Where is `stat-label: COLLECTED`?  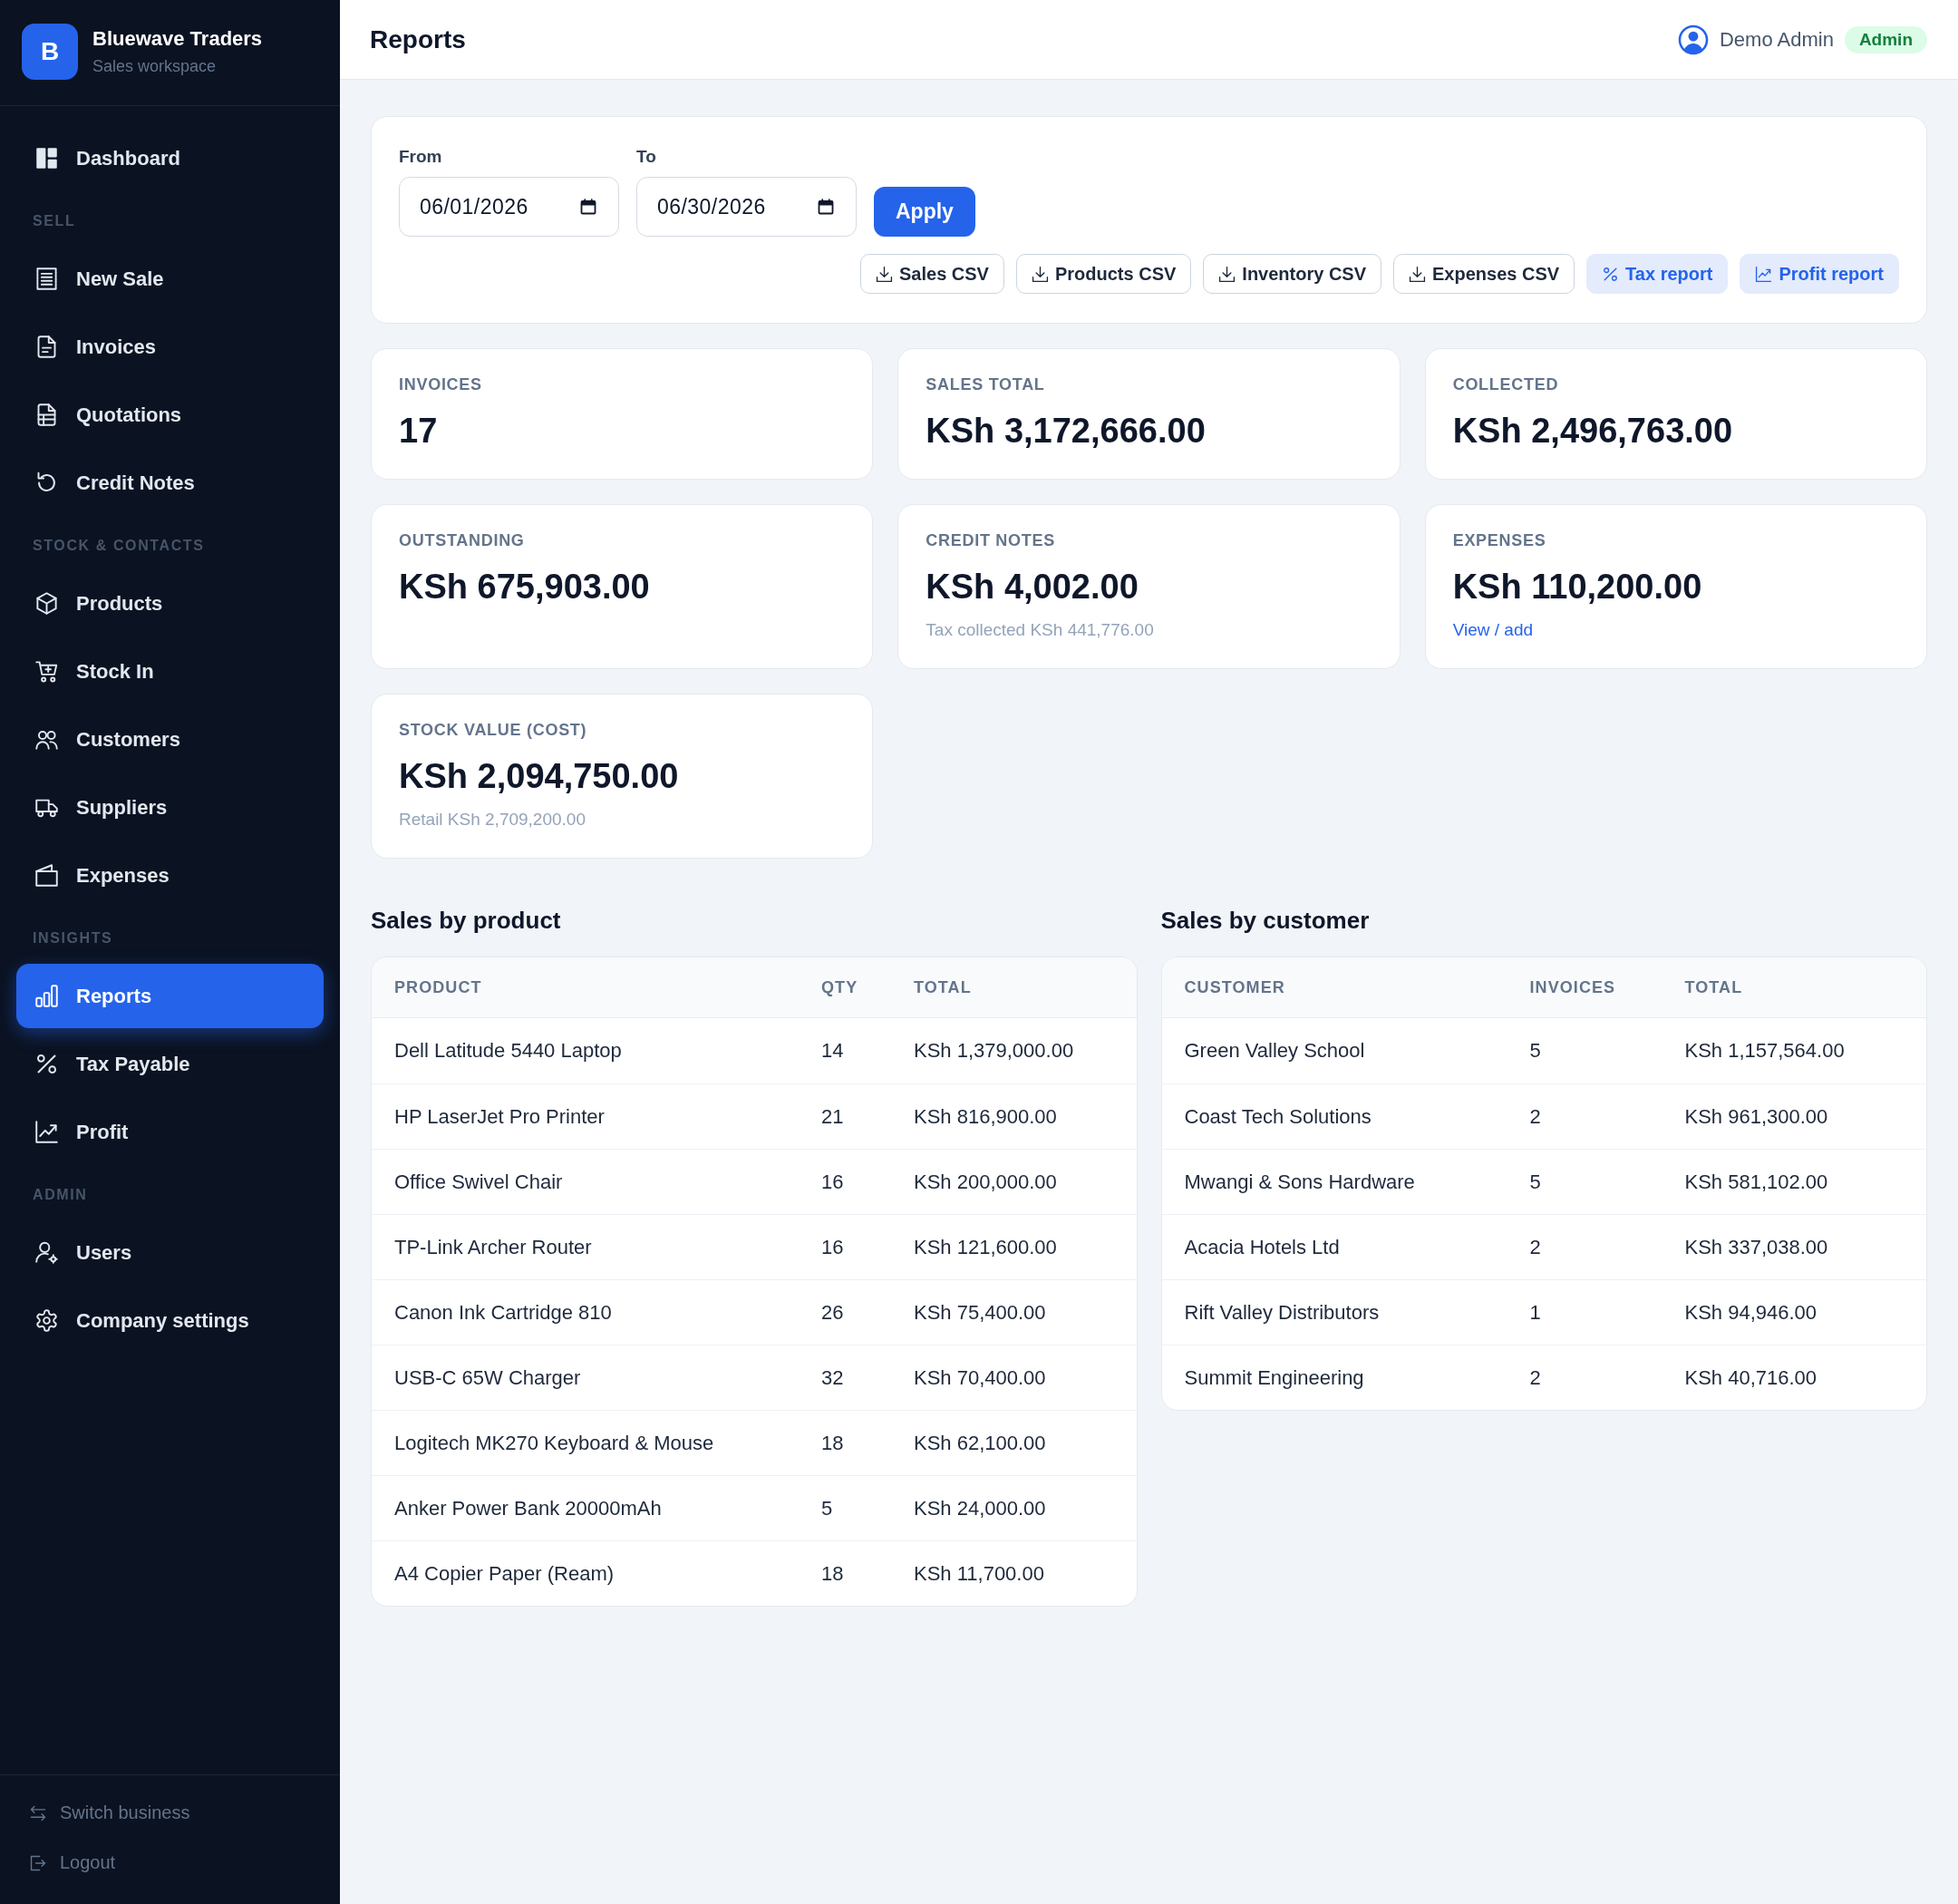 stat-label: COLLECTED is located at coordinates (1506, 384).